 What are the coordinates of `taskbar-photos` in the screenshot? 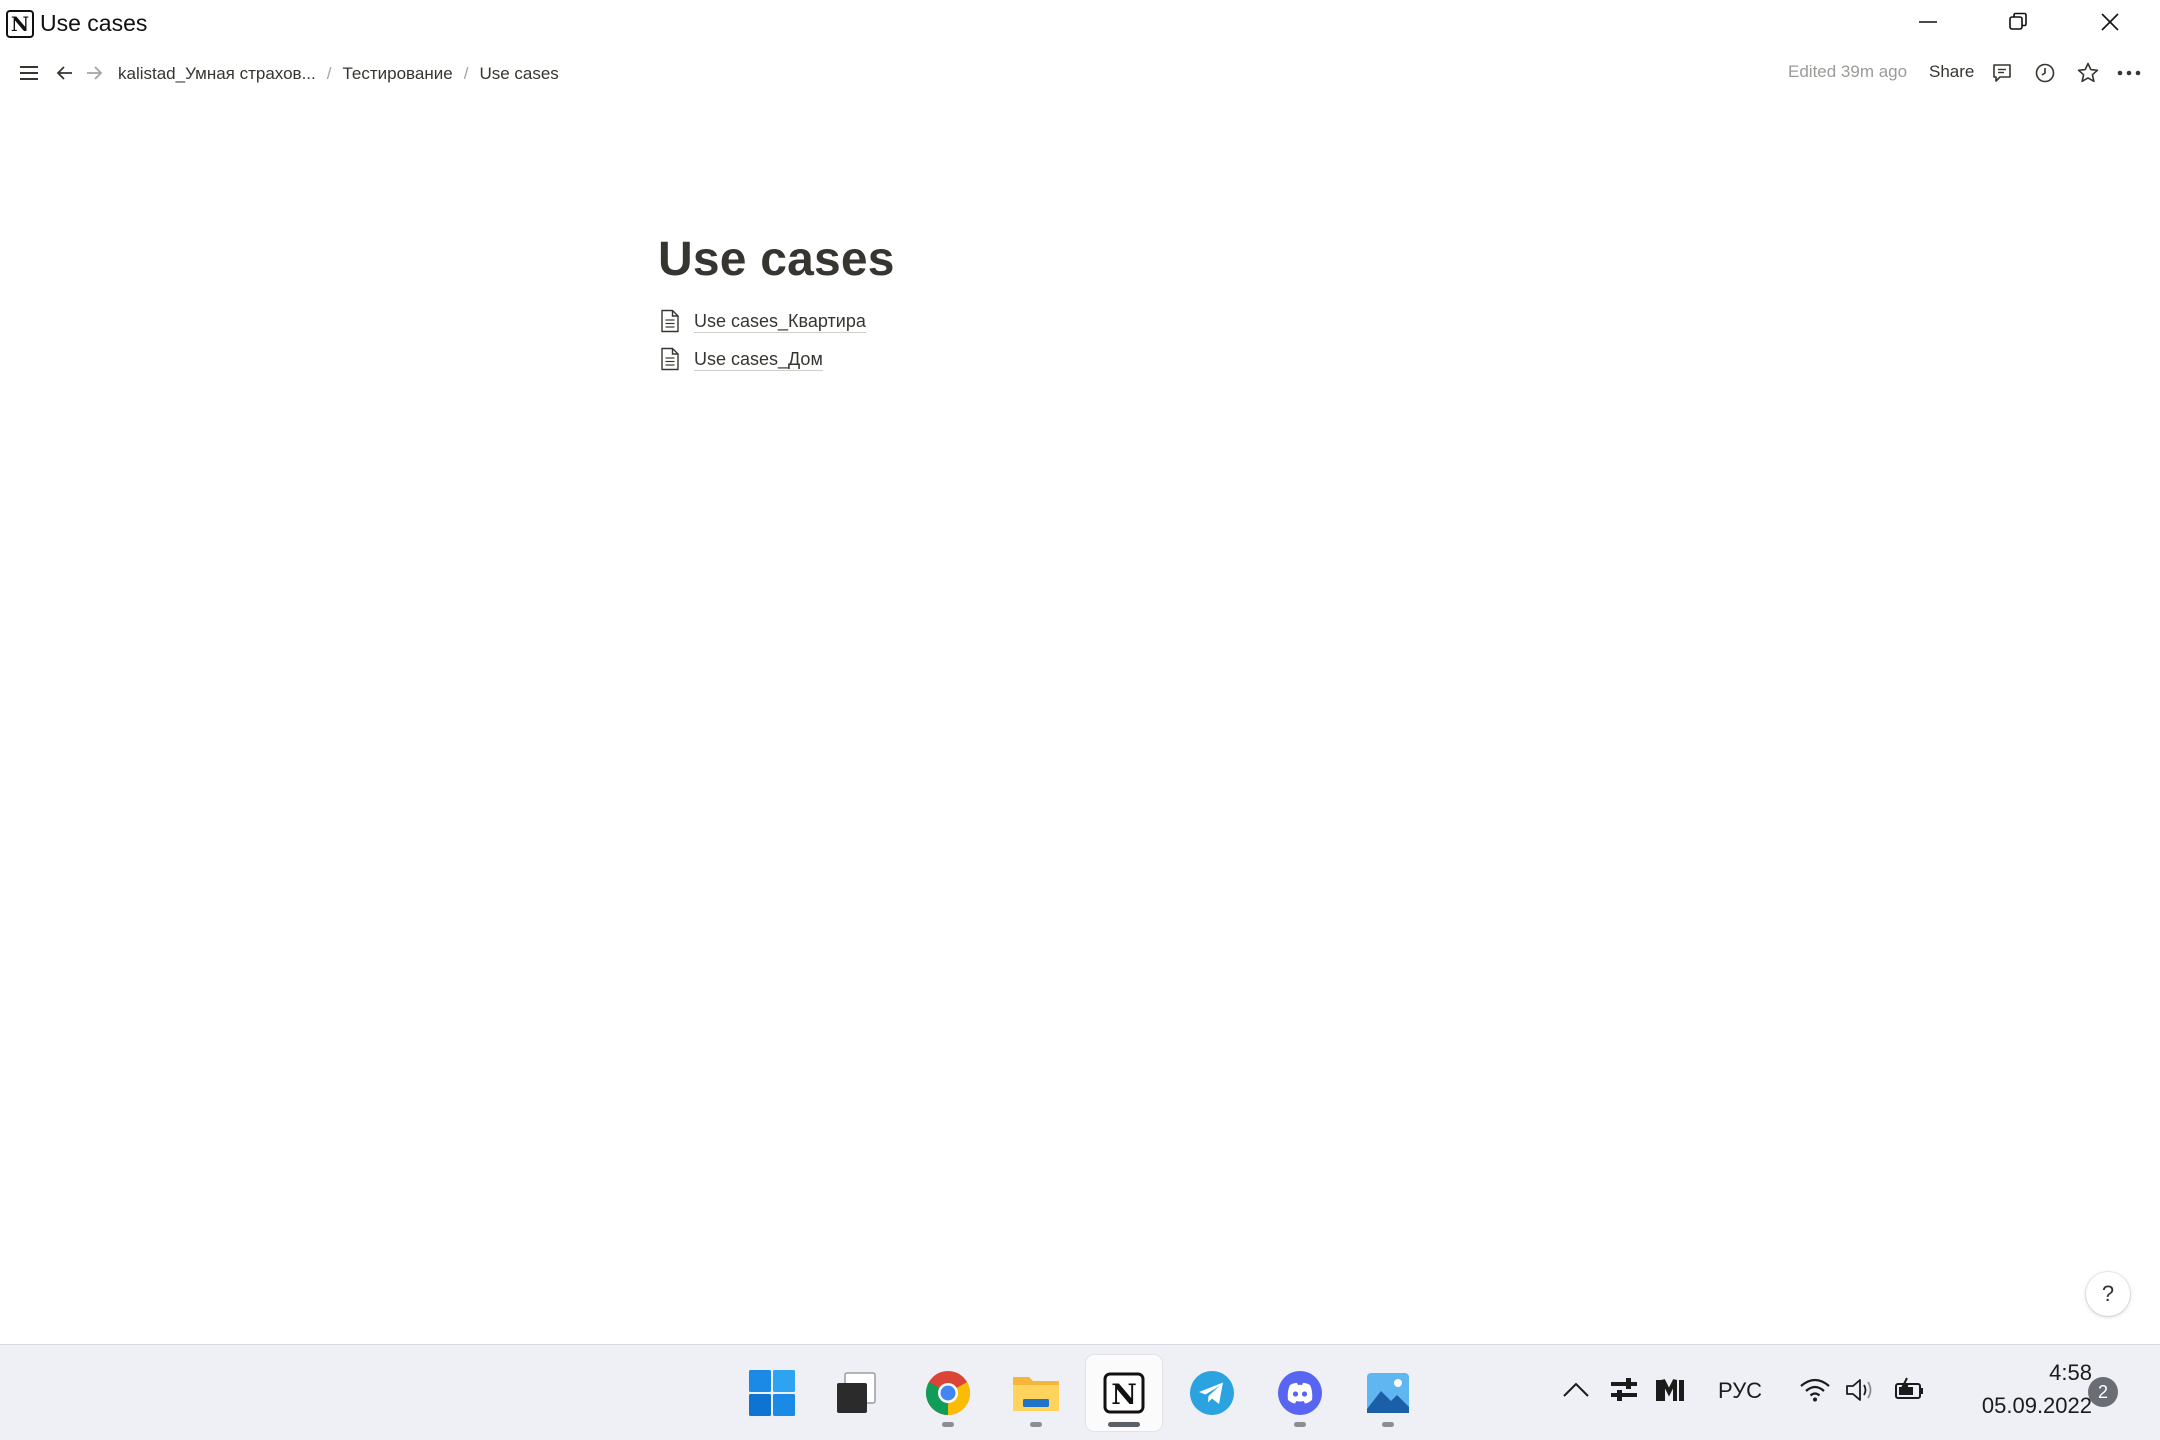 It's located at (1388, 1393).